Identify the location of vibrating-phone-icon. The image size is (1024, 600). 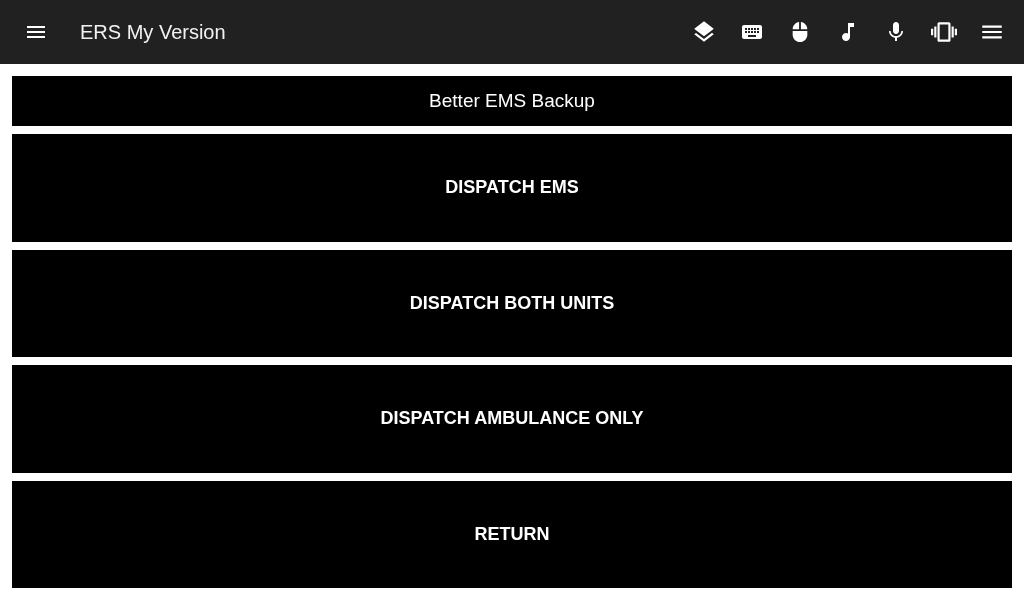
(944, 32).